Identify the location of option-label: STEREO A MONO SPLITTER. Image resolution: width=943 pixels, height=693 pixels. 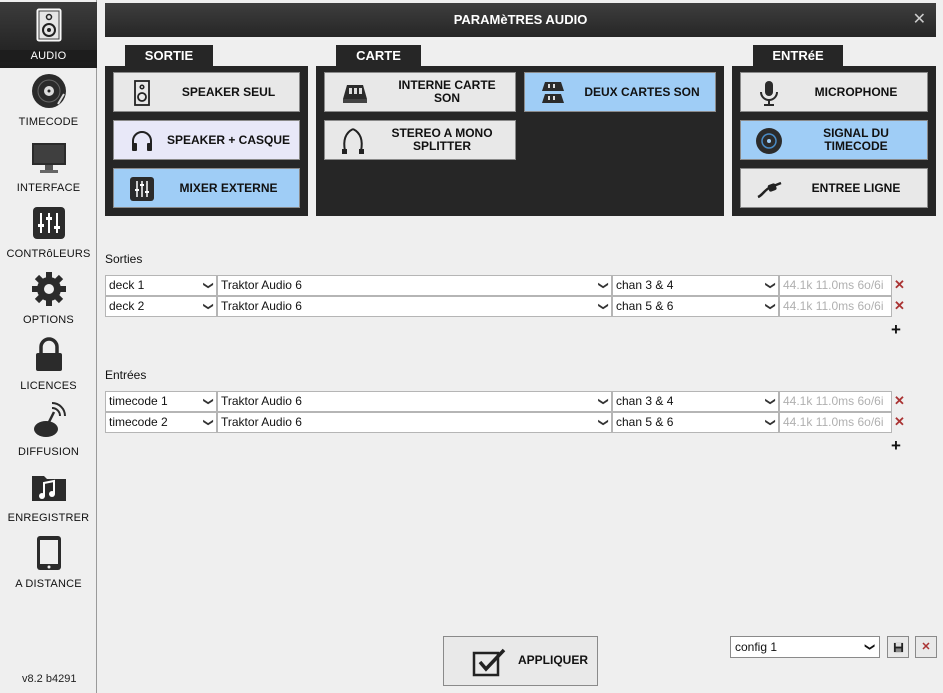
(442, 139).